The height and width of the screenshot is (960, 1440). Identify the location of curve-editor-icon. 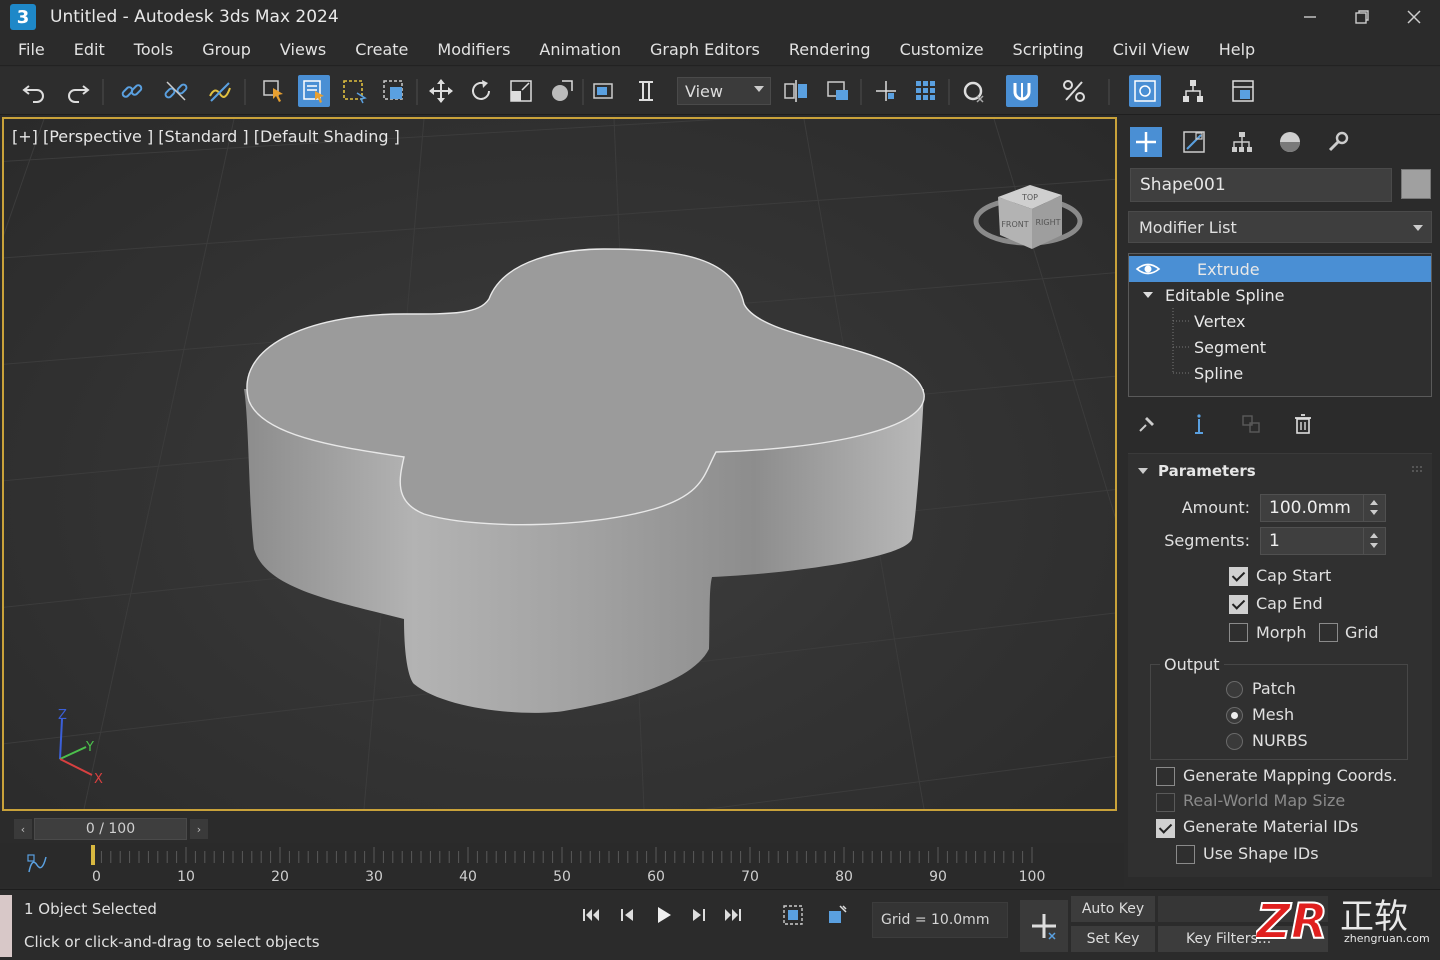
(37, 864).